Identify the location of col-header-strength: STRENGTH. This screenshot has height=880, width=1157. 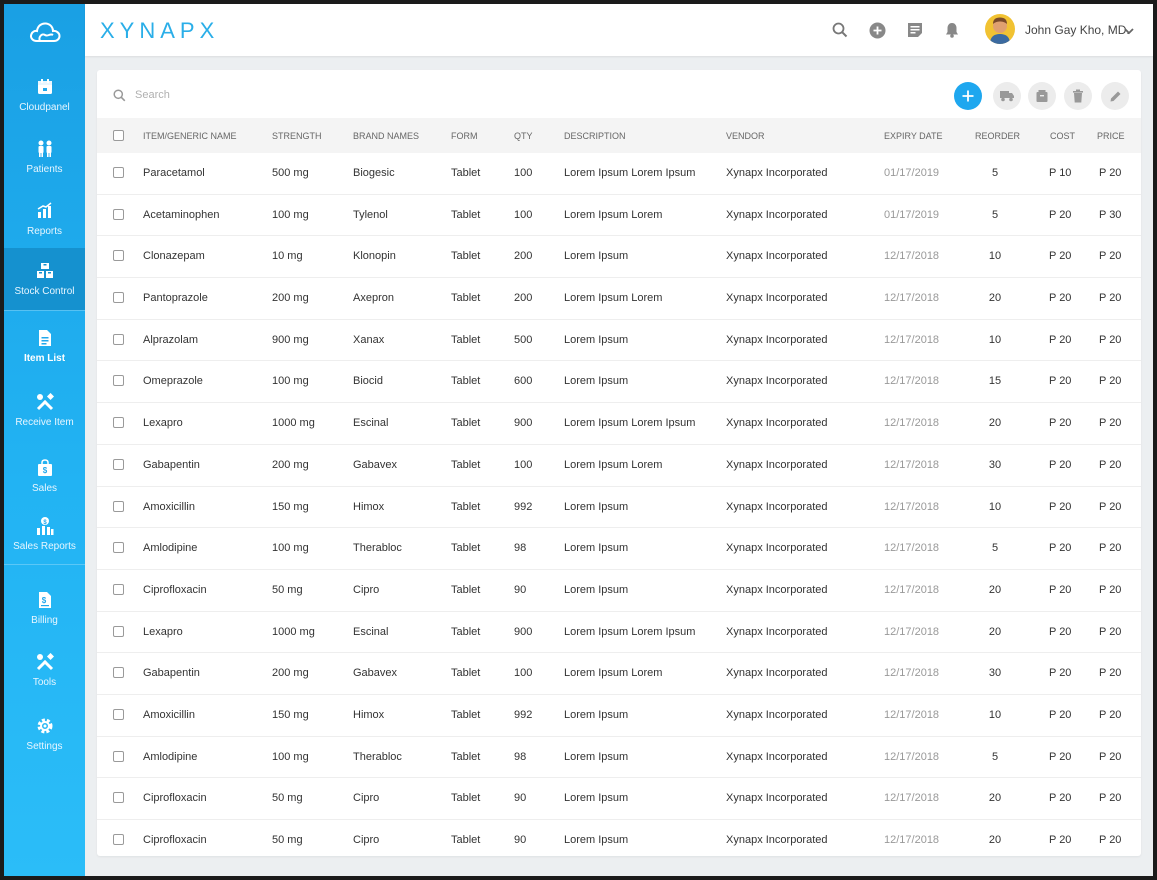
(297, 136).